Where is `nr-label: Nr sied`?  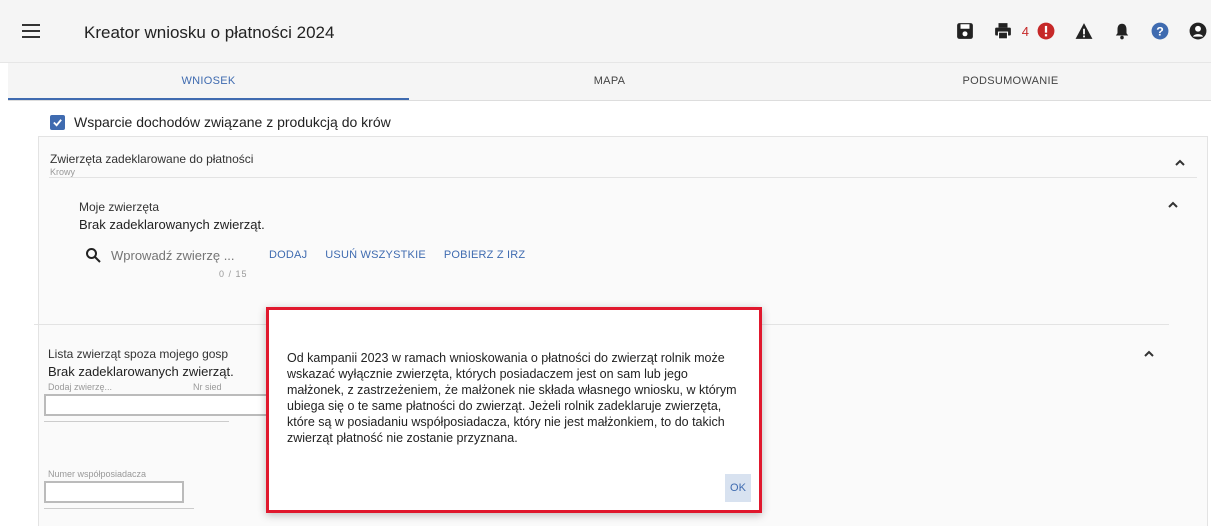 nr-label: Nr sied is located at coordinates (207, 387).